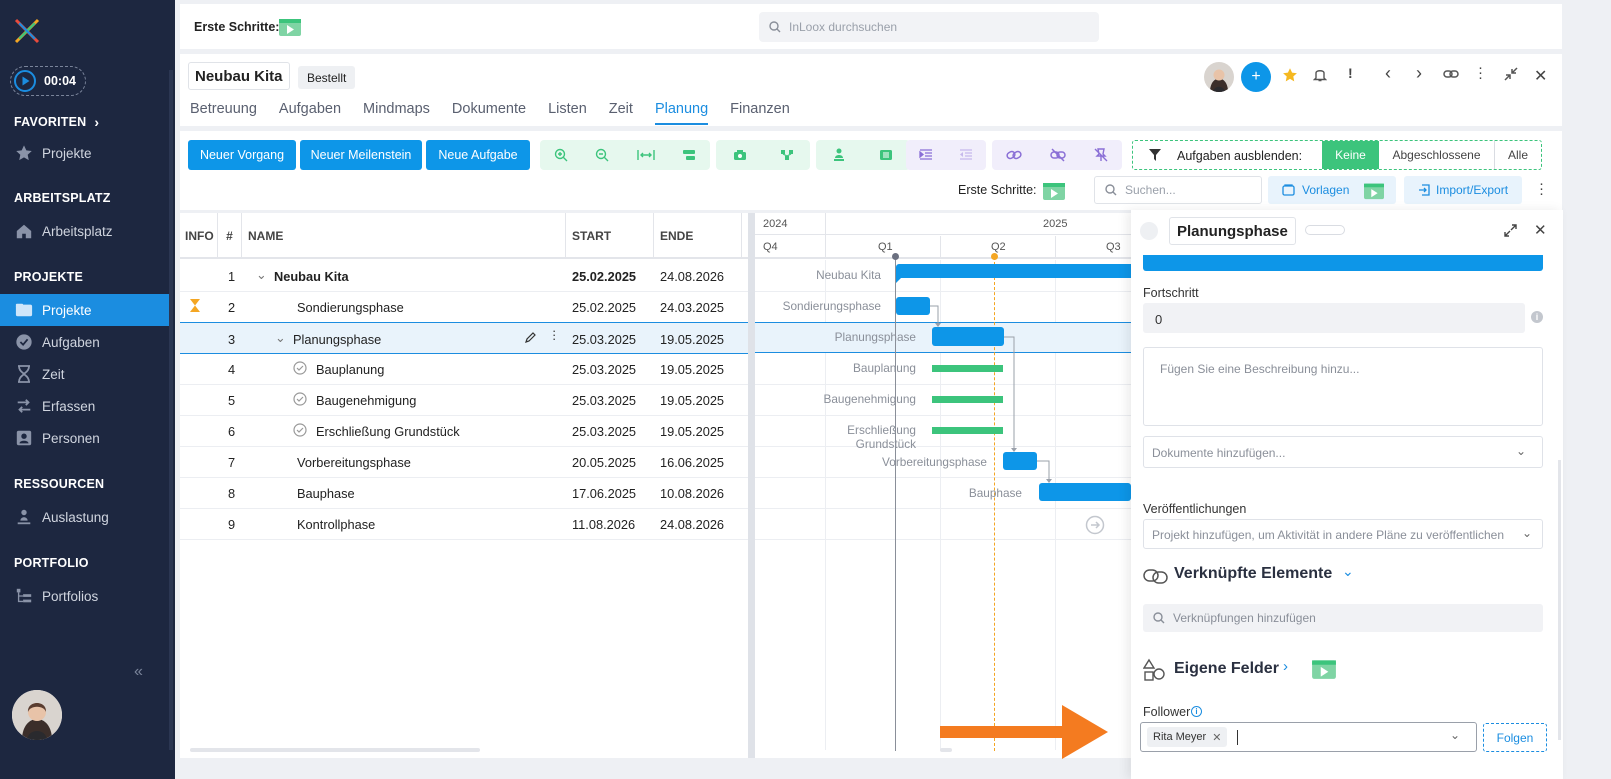 This screenshot has width=1611, height=779. I want to click on remove-icon: ✕, so click(1216, 737).